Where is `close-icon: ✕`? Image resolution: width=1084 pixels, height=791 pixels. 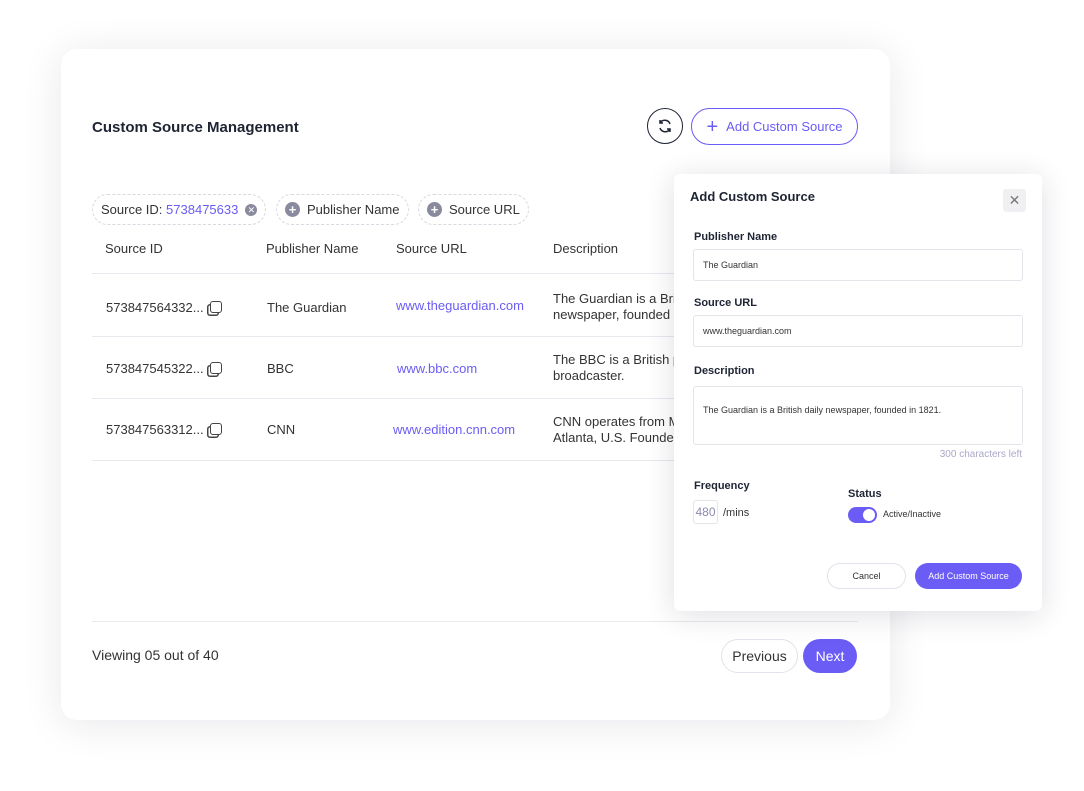 close-icon: ✕ is located at coordinates (1014, 200).